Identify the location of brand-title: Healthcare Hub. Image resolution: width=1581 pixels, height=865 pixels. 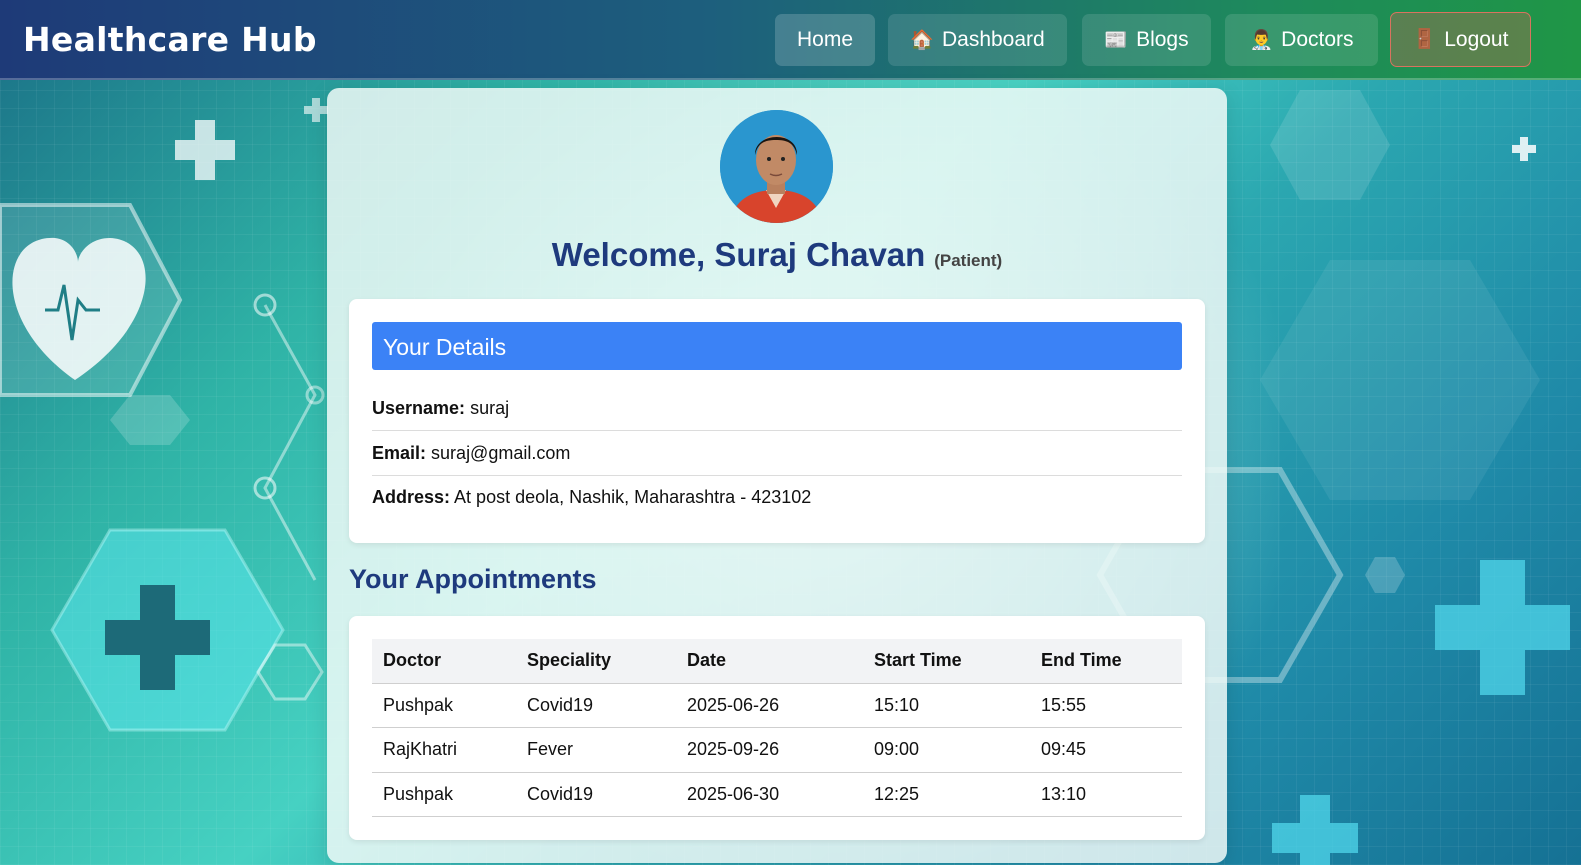
(170, 39).